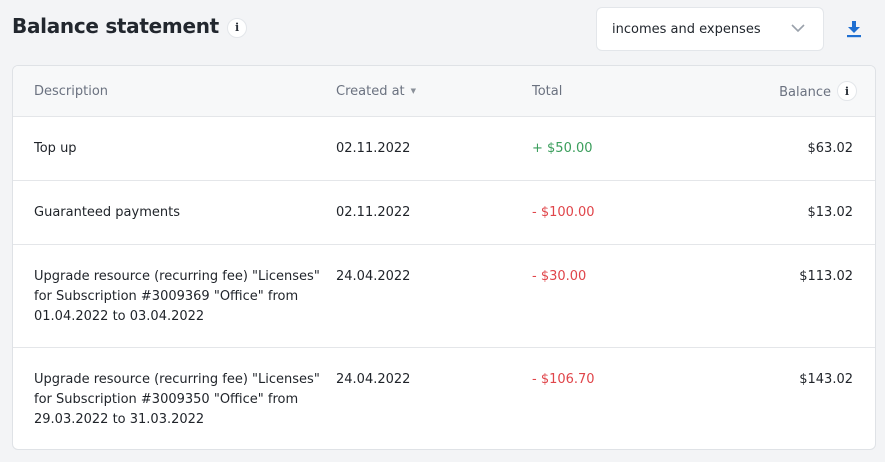 The height and width of the screenshot is (462, 885). Describe the element at coordinates (563, 379) in the screenshot. I see `row-total: - $106.70` at that location.